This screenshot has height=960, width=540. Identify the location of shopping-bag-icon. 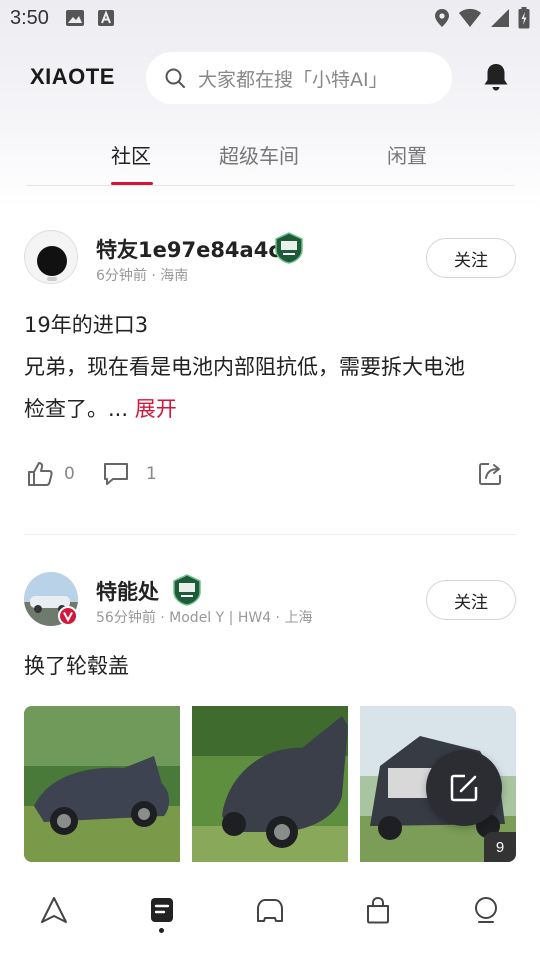
(378, 910).